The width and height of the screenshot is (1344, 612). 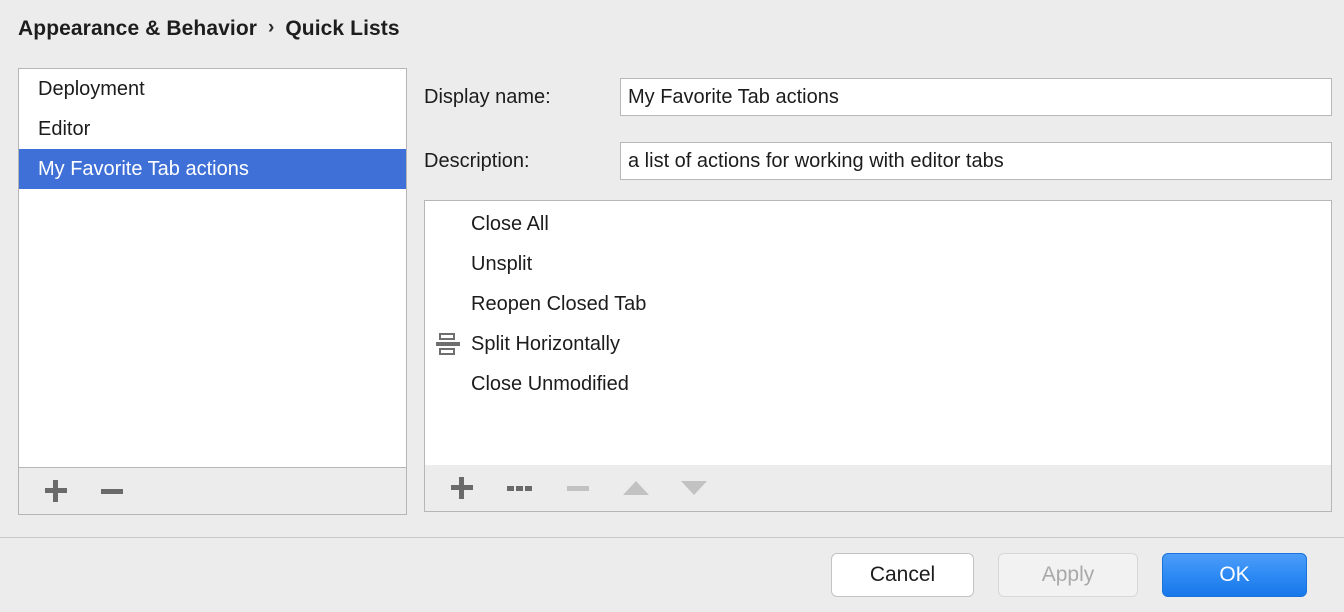 I want to click on breadcrumb: Appearance & Behavior › Quick Lists, so click(x=209, y=29).